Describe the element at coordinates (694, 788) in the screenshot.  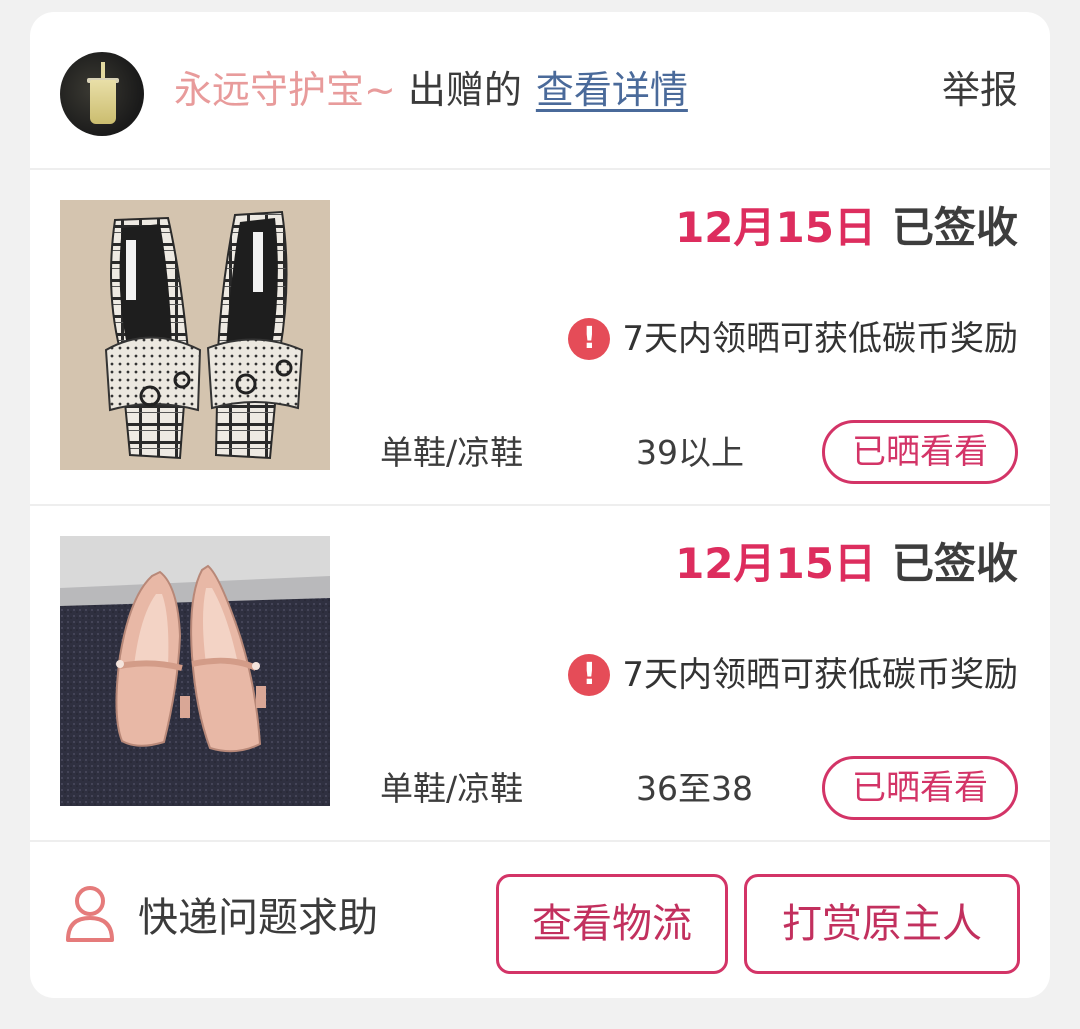
I see `item-size: 36至38` at that location.